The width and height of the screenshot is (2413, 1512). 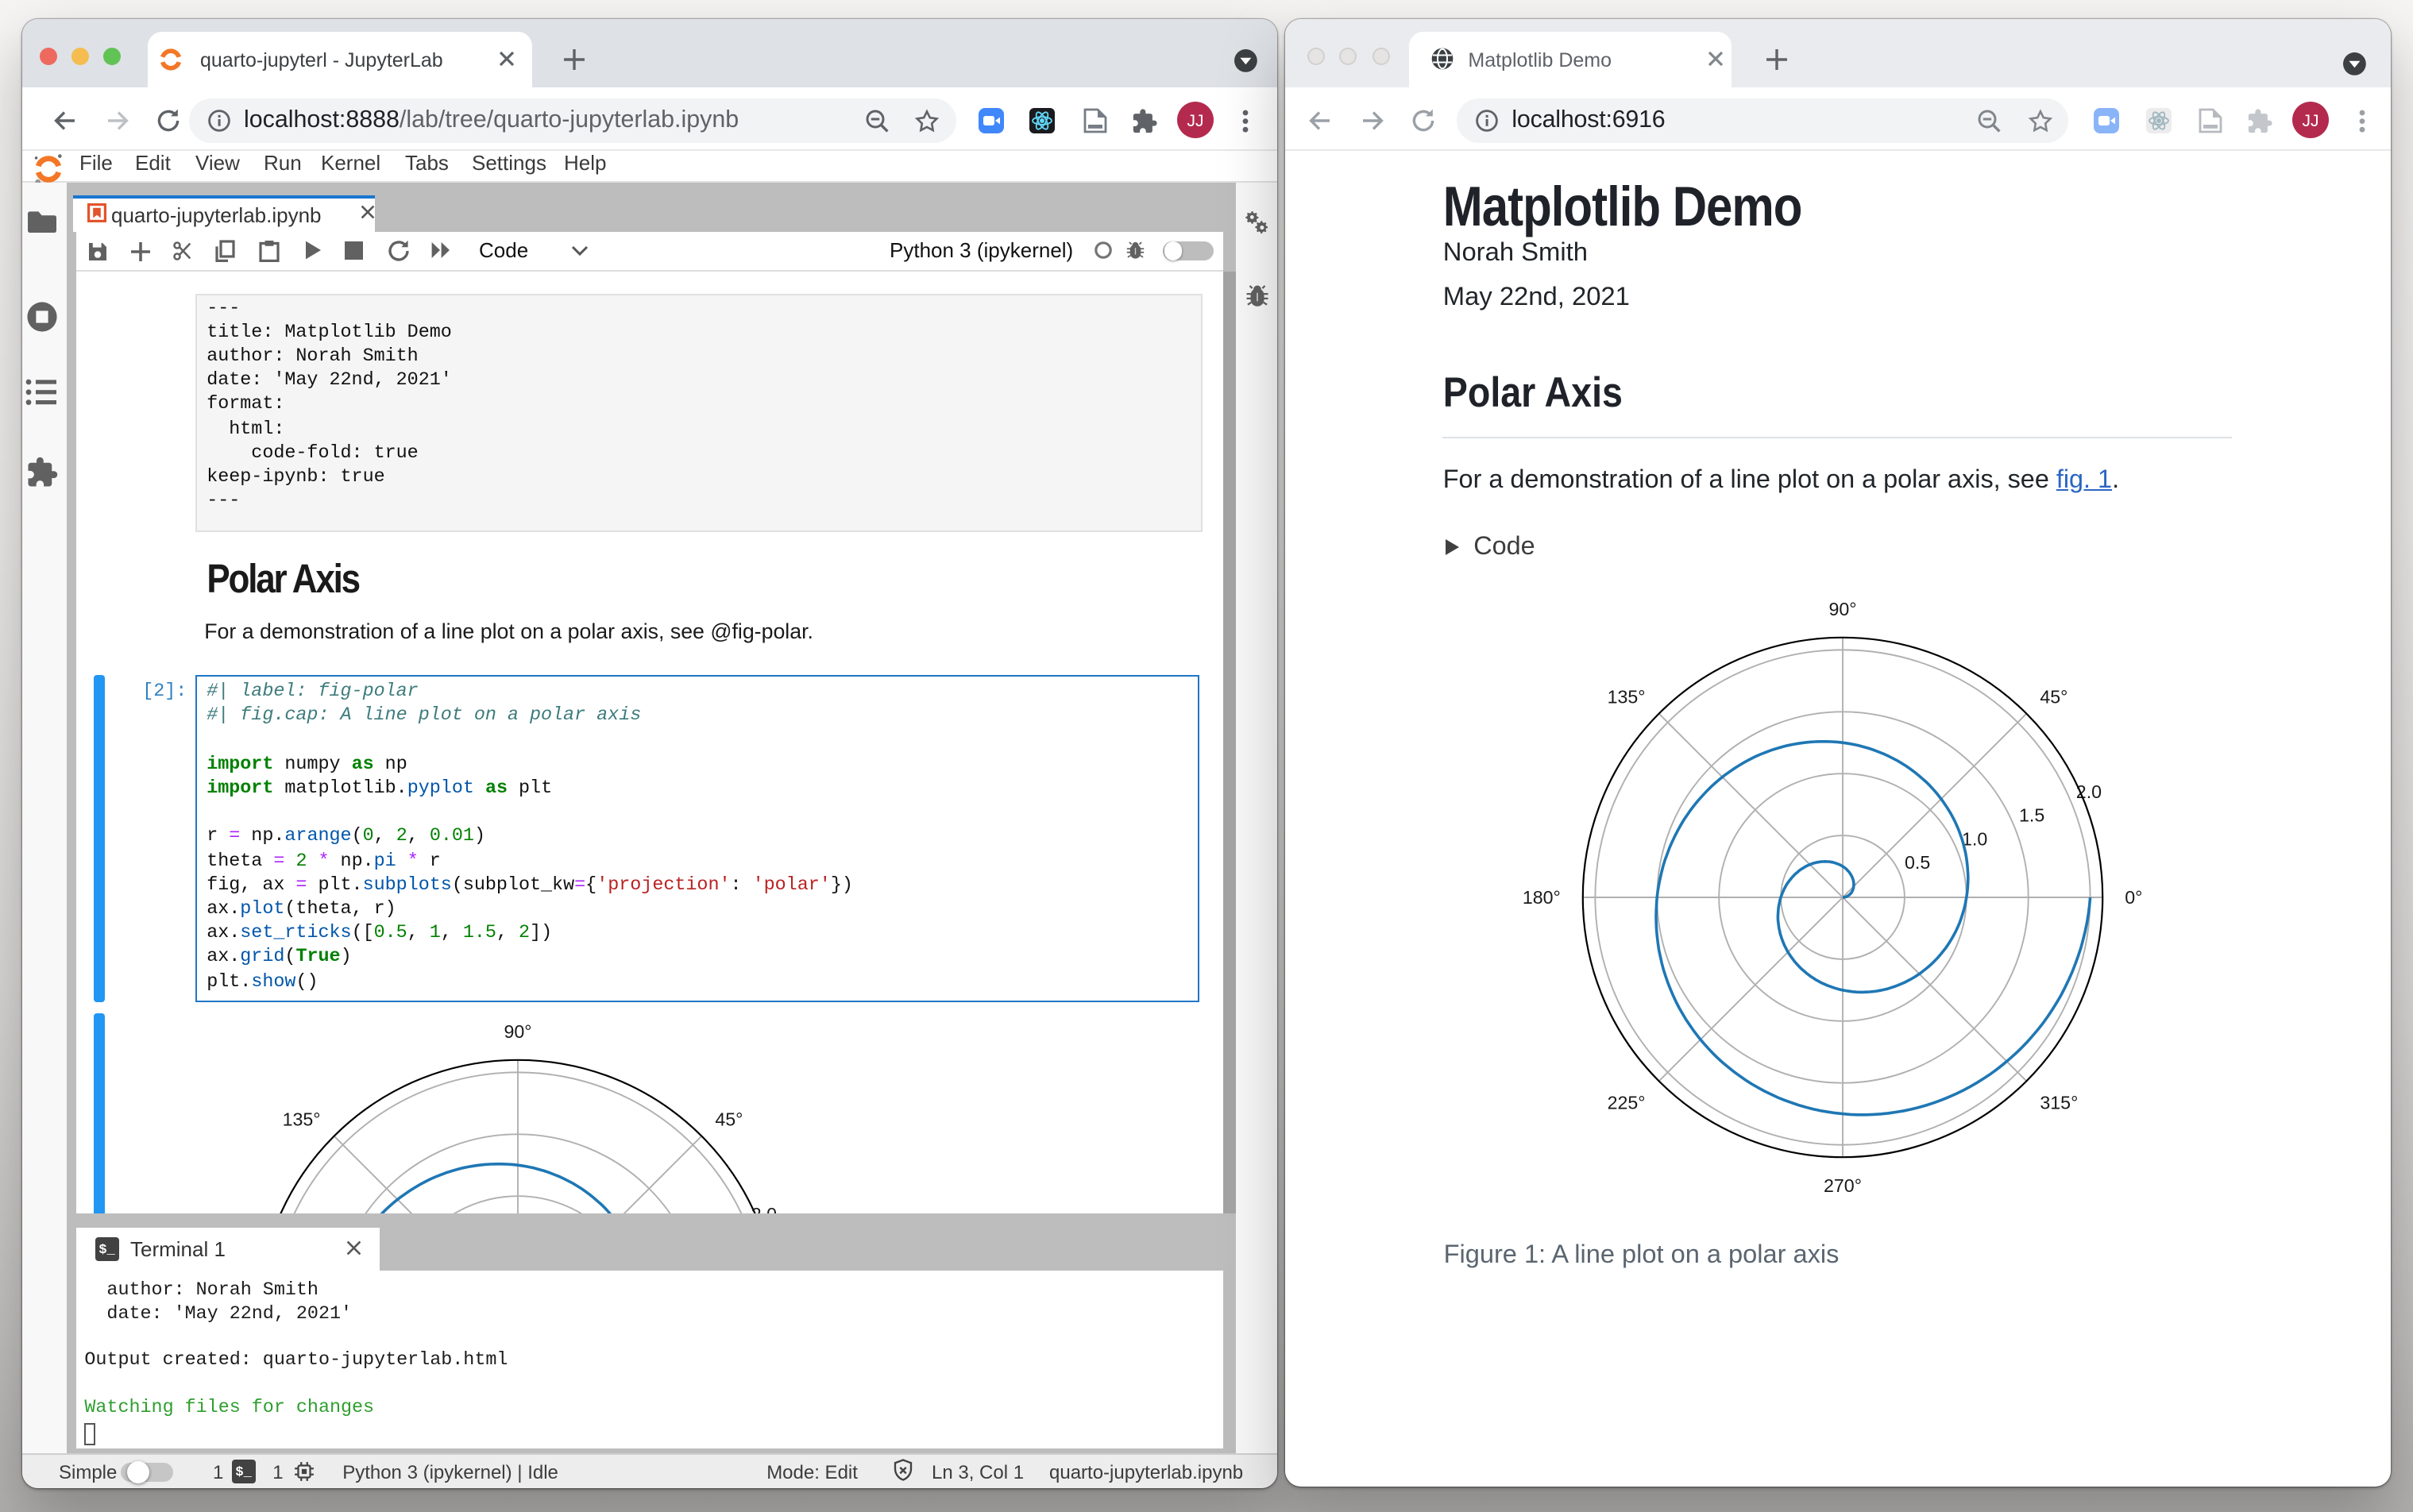 I want to click on svg-text: 270°, so click(x=1843, y=1186).